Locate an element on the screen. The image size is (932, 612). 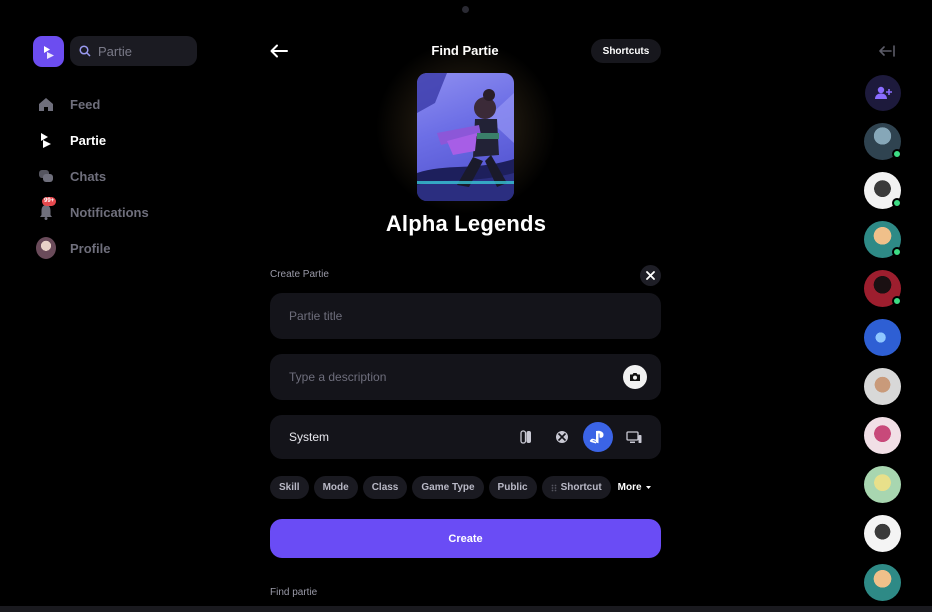
xbox-icon is located at coordinates (562, 437).